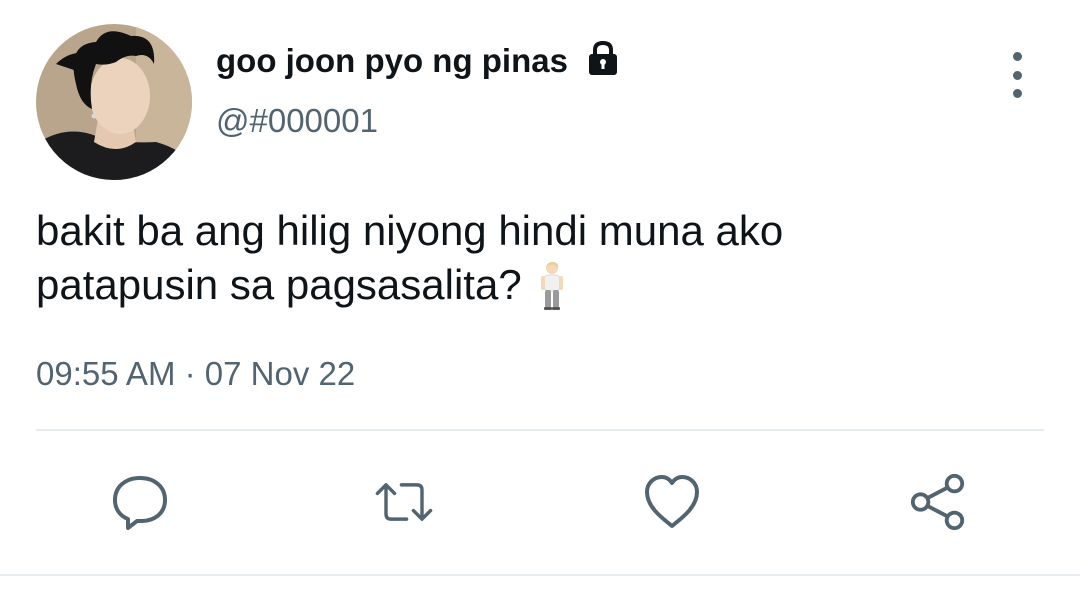 This screenshot has width=1080, height=594. I want to click on heart-icon, so click(672, 502).